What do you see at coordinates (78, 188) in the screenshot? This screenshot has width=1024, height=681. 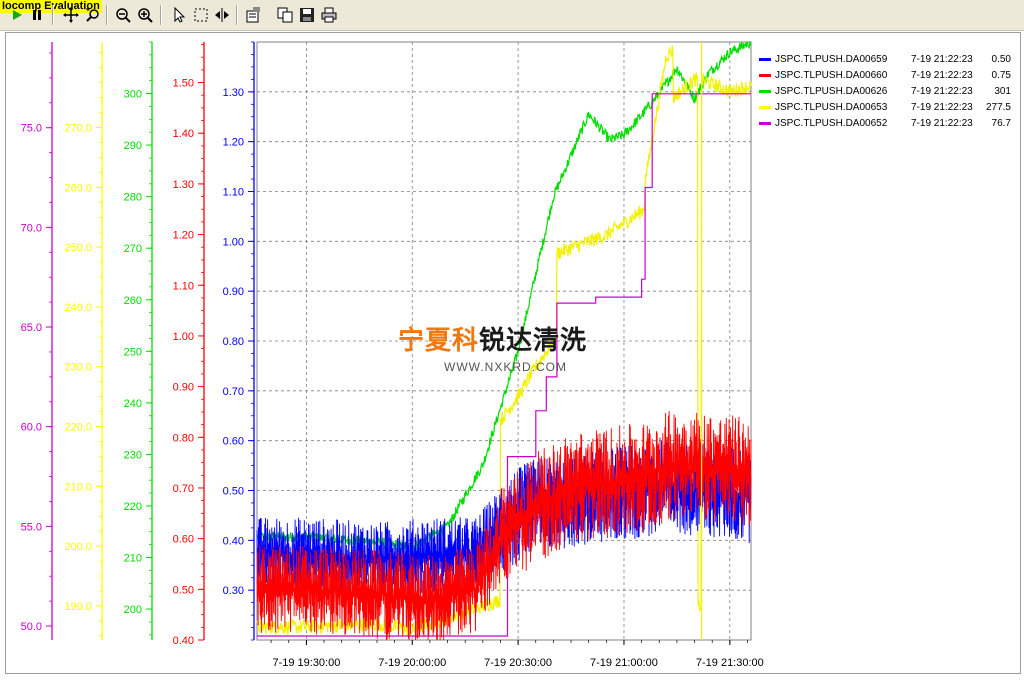 I see `y-tick-label: 260.0` at bounding box center [78, 188].